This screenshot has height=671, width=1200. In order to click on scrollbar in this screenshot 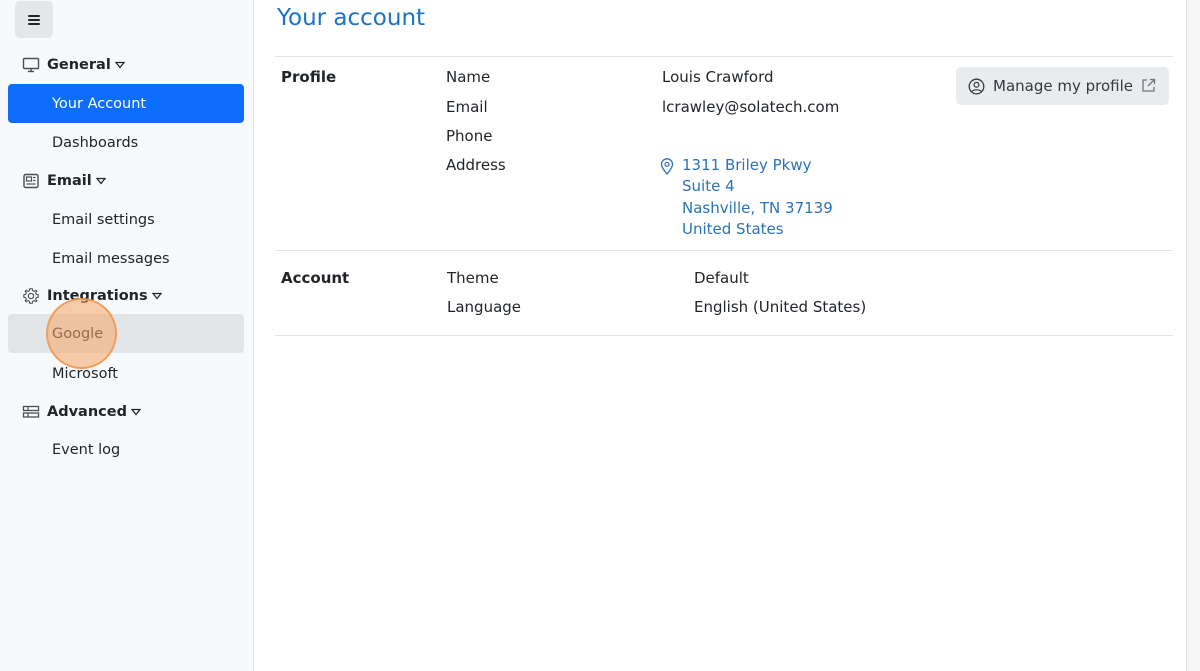, I will do `click(1193, 335)`.